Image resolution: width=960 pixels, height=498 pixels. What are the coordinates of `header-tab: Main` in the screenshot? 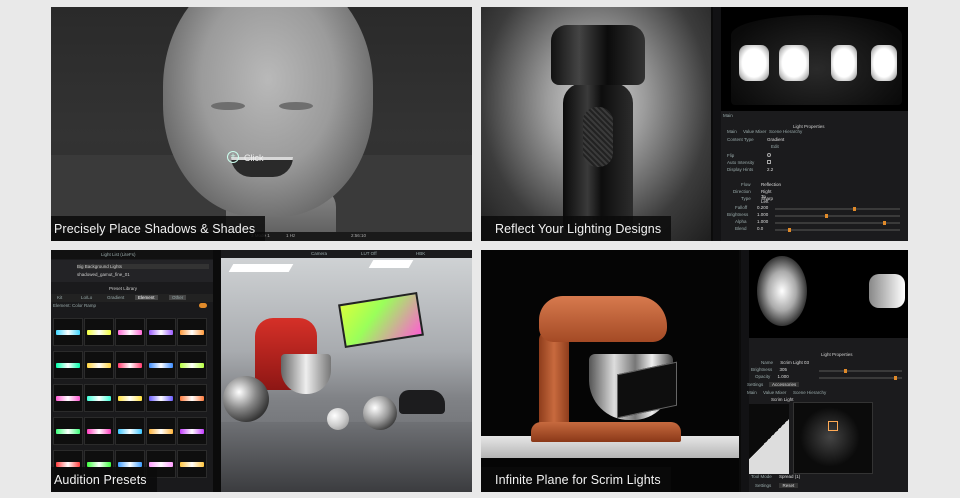 It's located at (728, 115).